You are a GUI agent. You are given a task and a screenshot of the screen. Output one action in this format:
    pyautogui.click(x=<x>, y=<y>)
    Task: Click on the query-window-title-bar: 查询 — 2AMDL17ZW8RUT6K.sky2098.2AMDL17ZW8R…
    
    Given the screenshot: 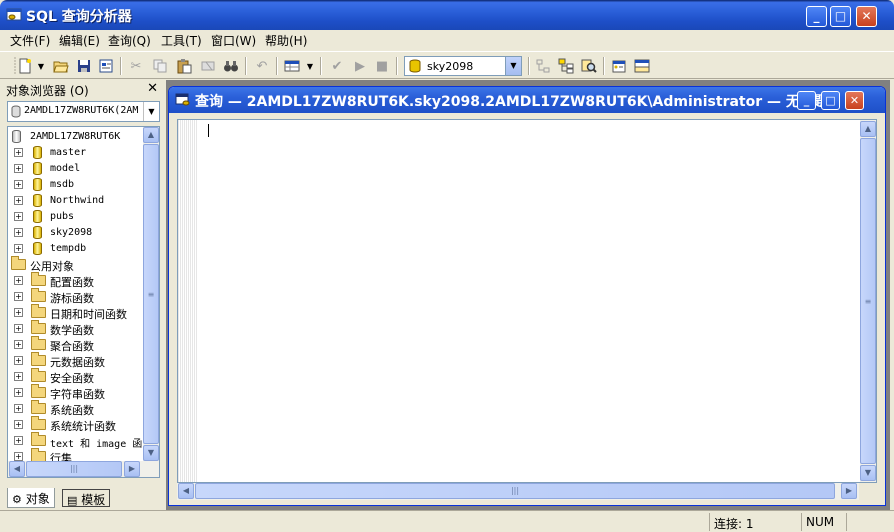 What is the action you would take?
    pyautogui.click(x=527, y=100)
    